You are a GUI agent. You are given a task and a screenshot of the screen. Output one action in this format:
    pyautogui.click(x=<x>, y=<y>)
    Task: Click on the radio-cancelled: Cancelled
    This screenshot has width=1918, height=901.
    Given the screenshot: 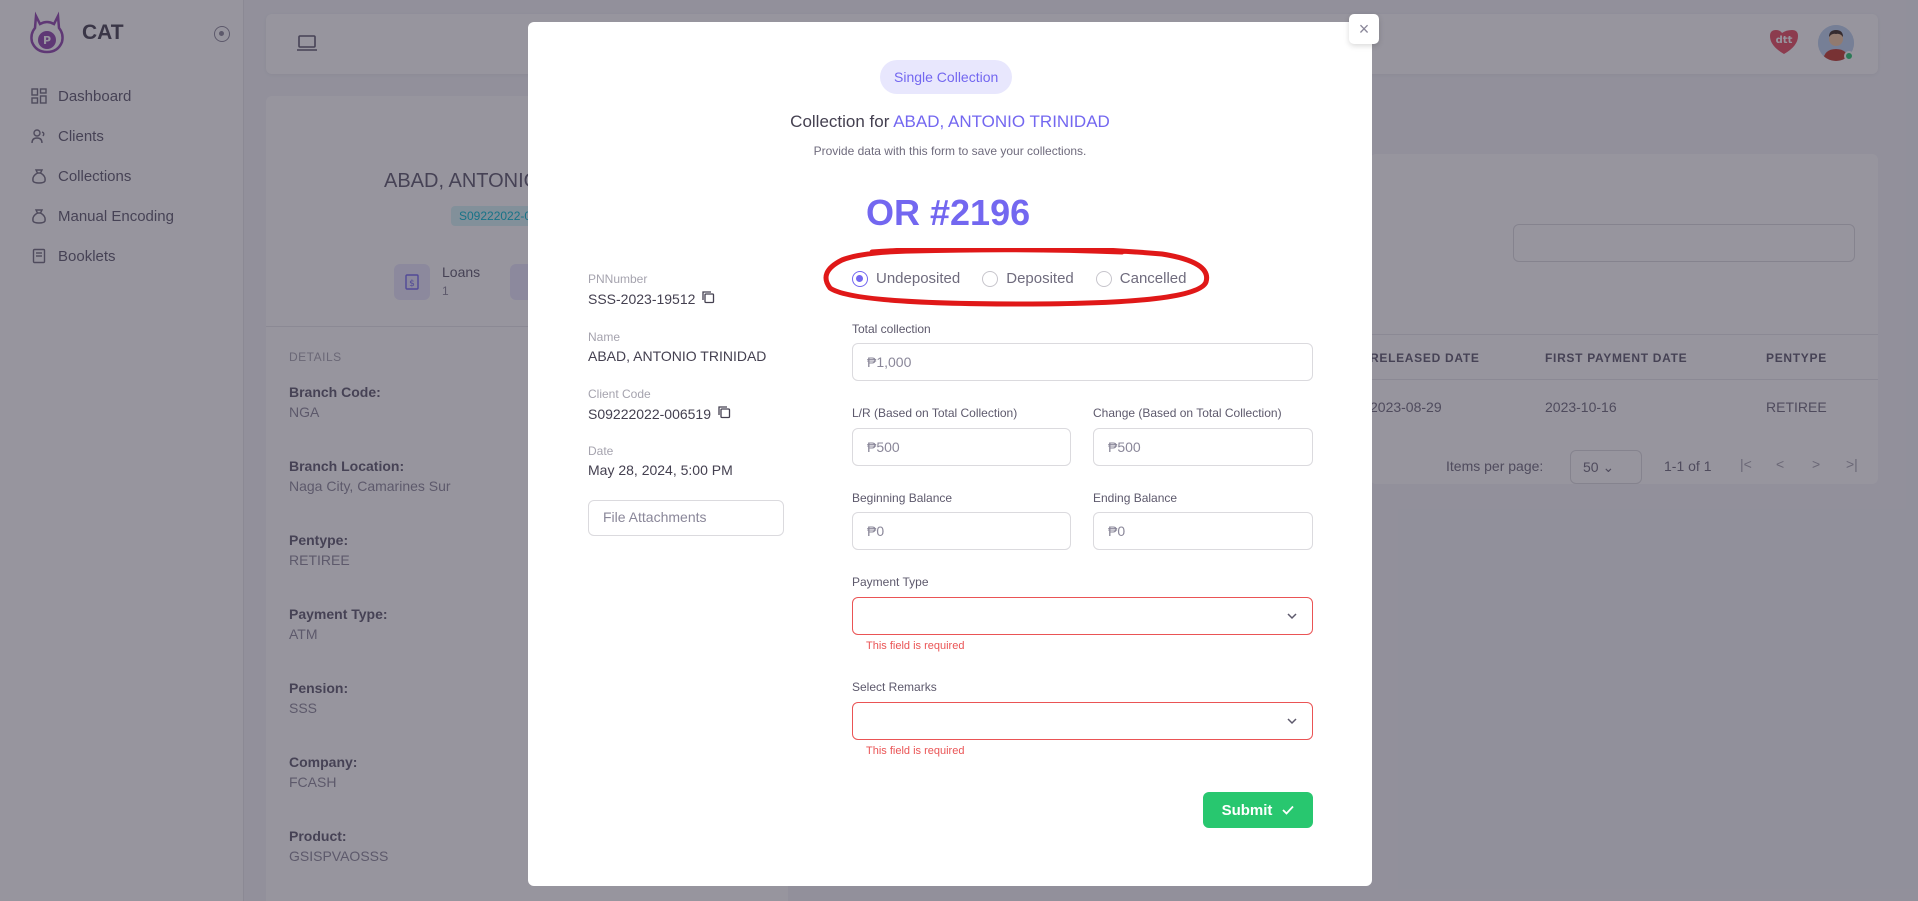 What is the action you would take?
    pyautogui.click(x=1141, y=278)
    